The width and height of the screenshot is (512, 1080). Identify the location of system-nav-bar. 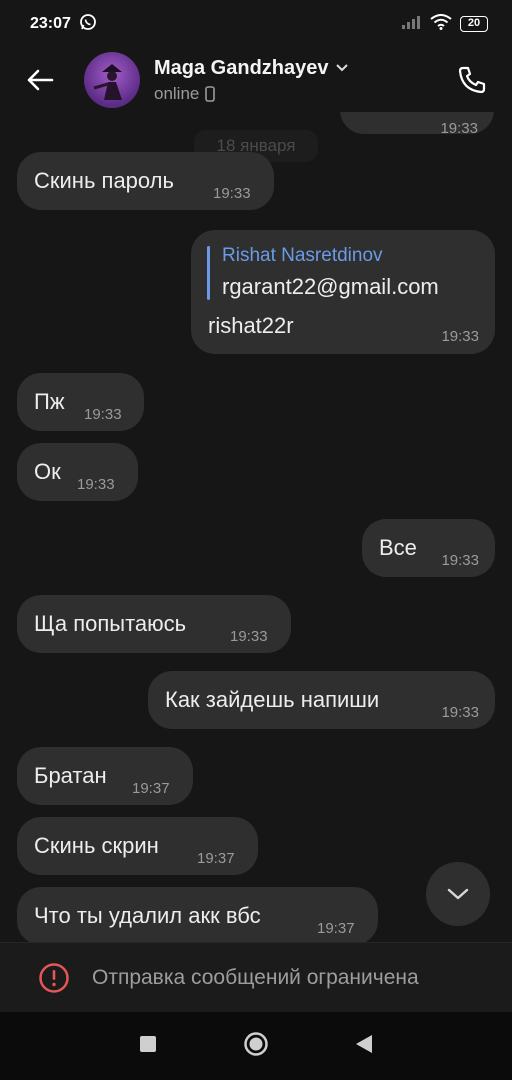
(256, 1046).